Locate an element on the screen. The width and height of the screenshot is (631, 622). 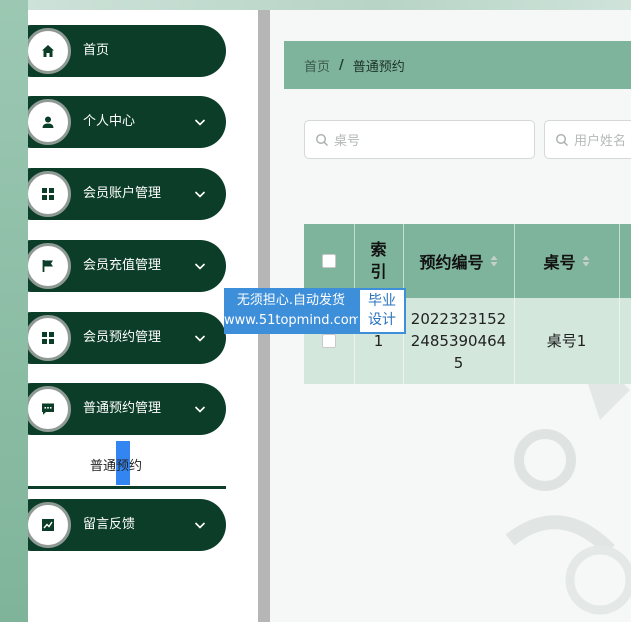
cell-table-no: 桌号1 is located at coordinates (566, 341).